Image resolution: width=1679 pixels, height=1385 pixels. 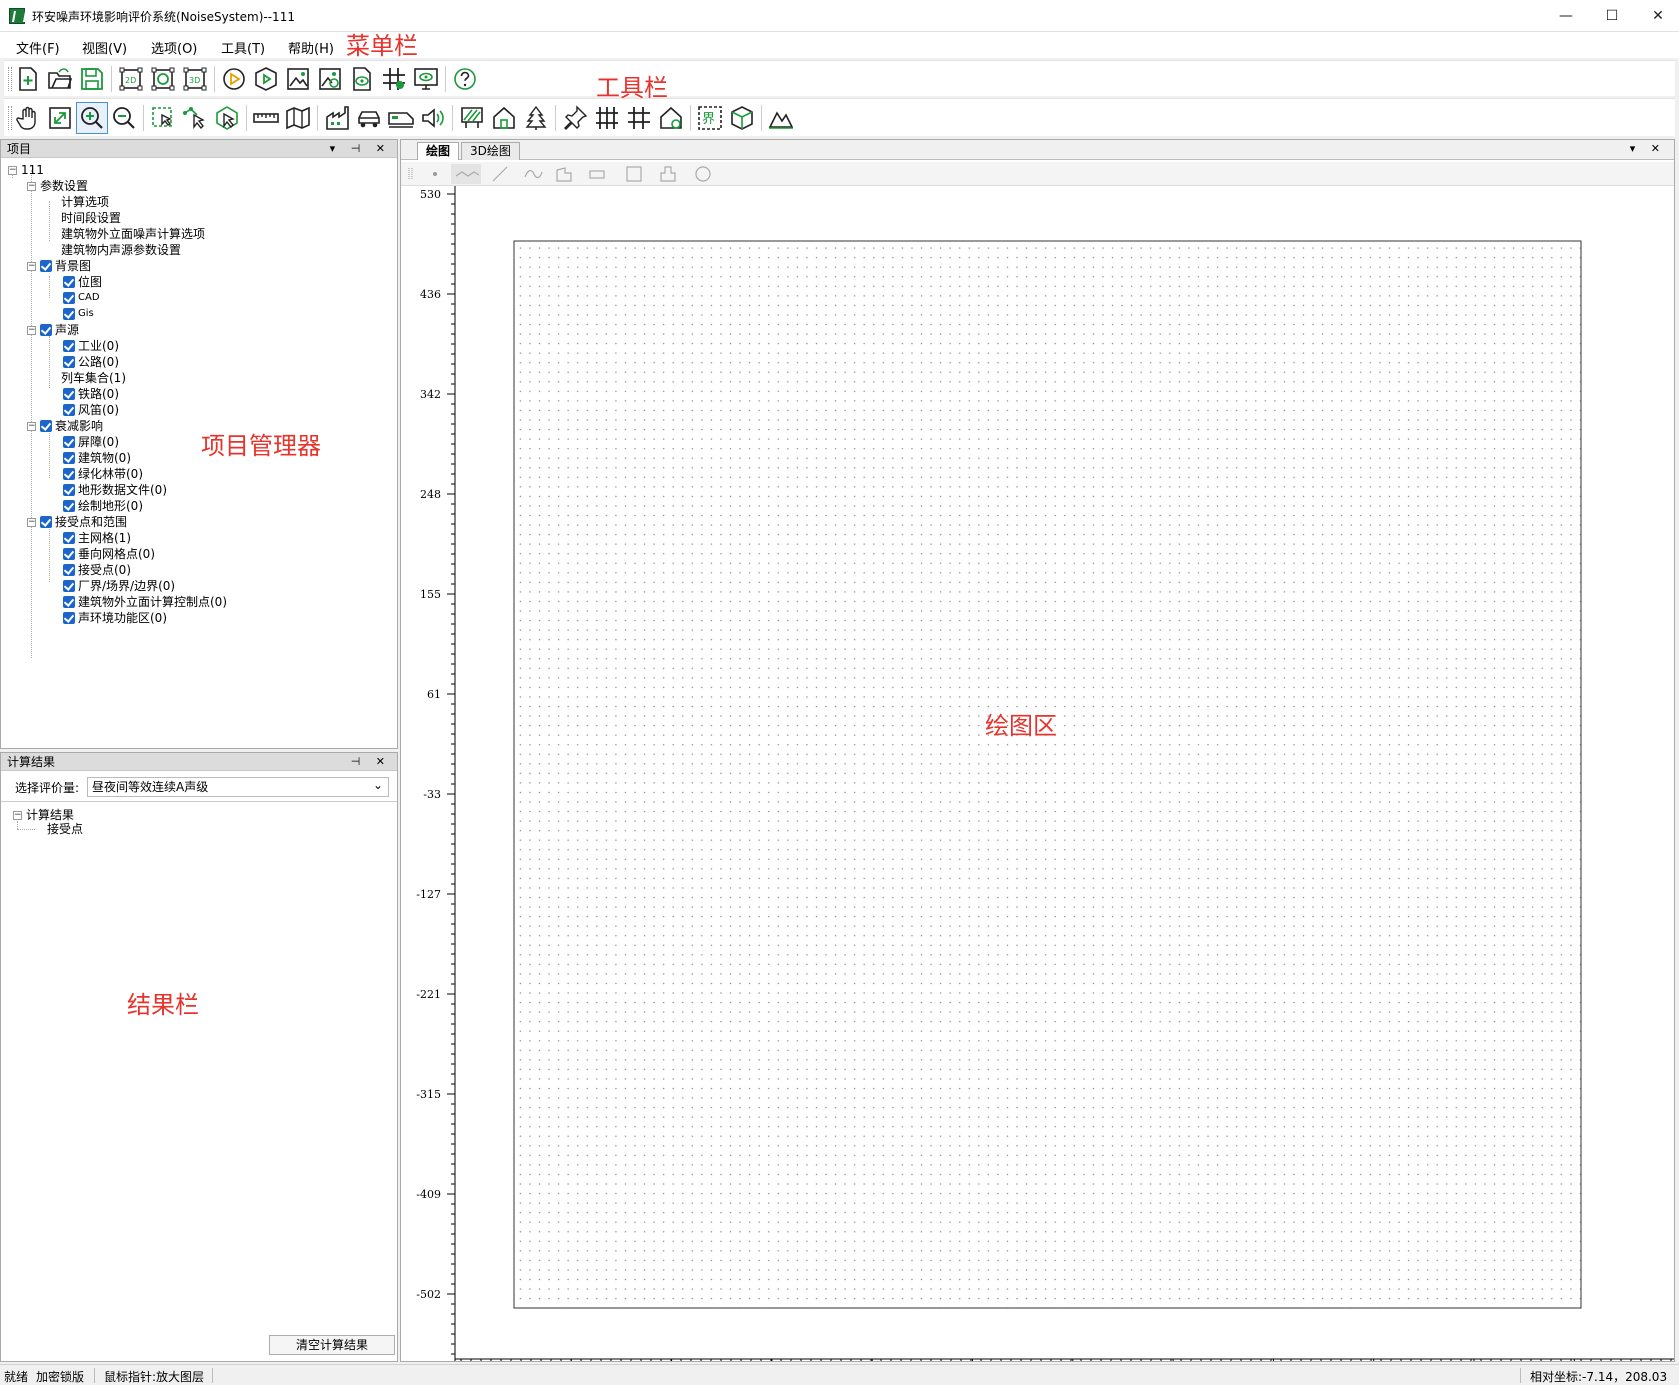 I want to click on tree-node-receivers: − 接受点和范围, so click(x=77, y=522).